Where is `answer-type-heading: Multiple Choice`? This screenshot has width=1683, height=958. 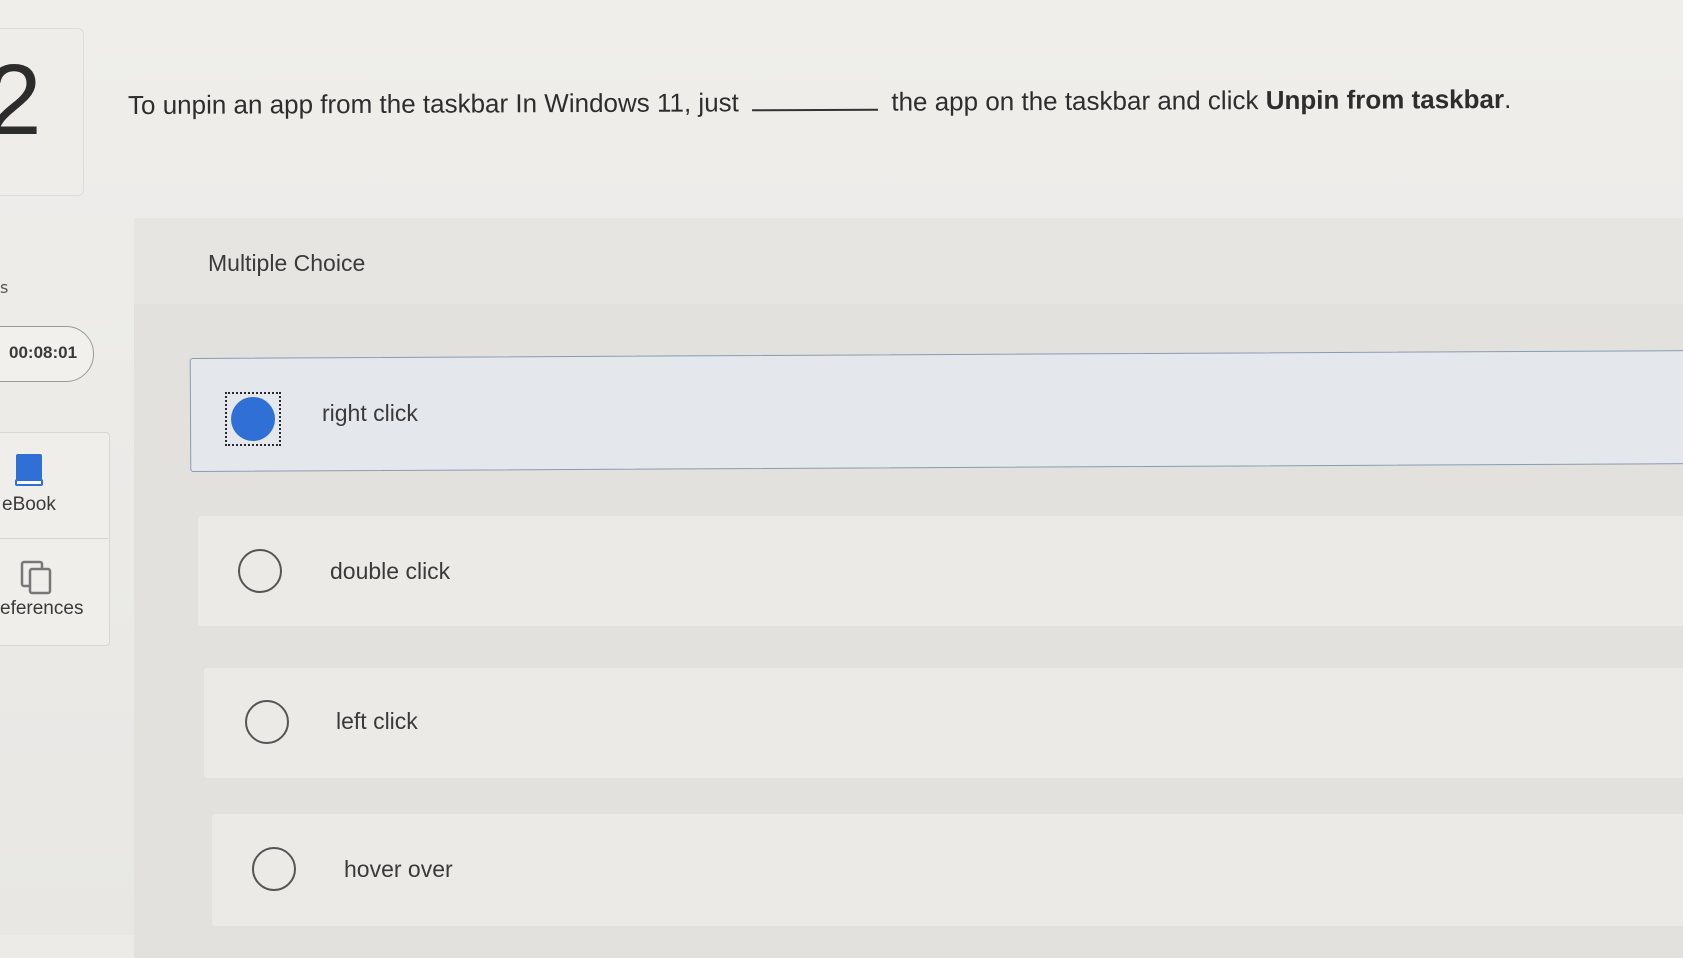
answer-type-heading: Multiple Choice is located at coordinates (287, 263).